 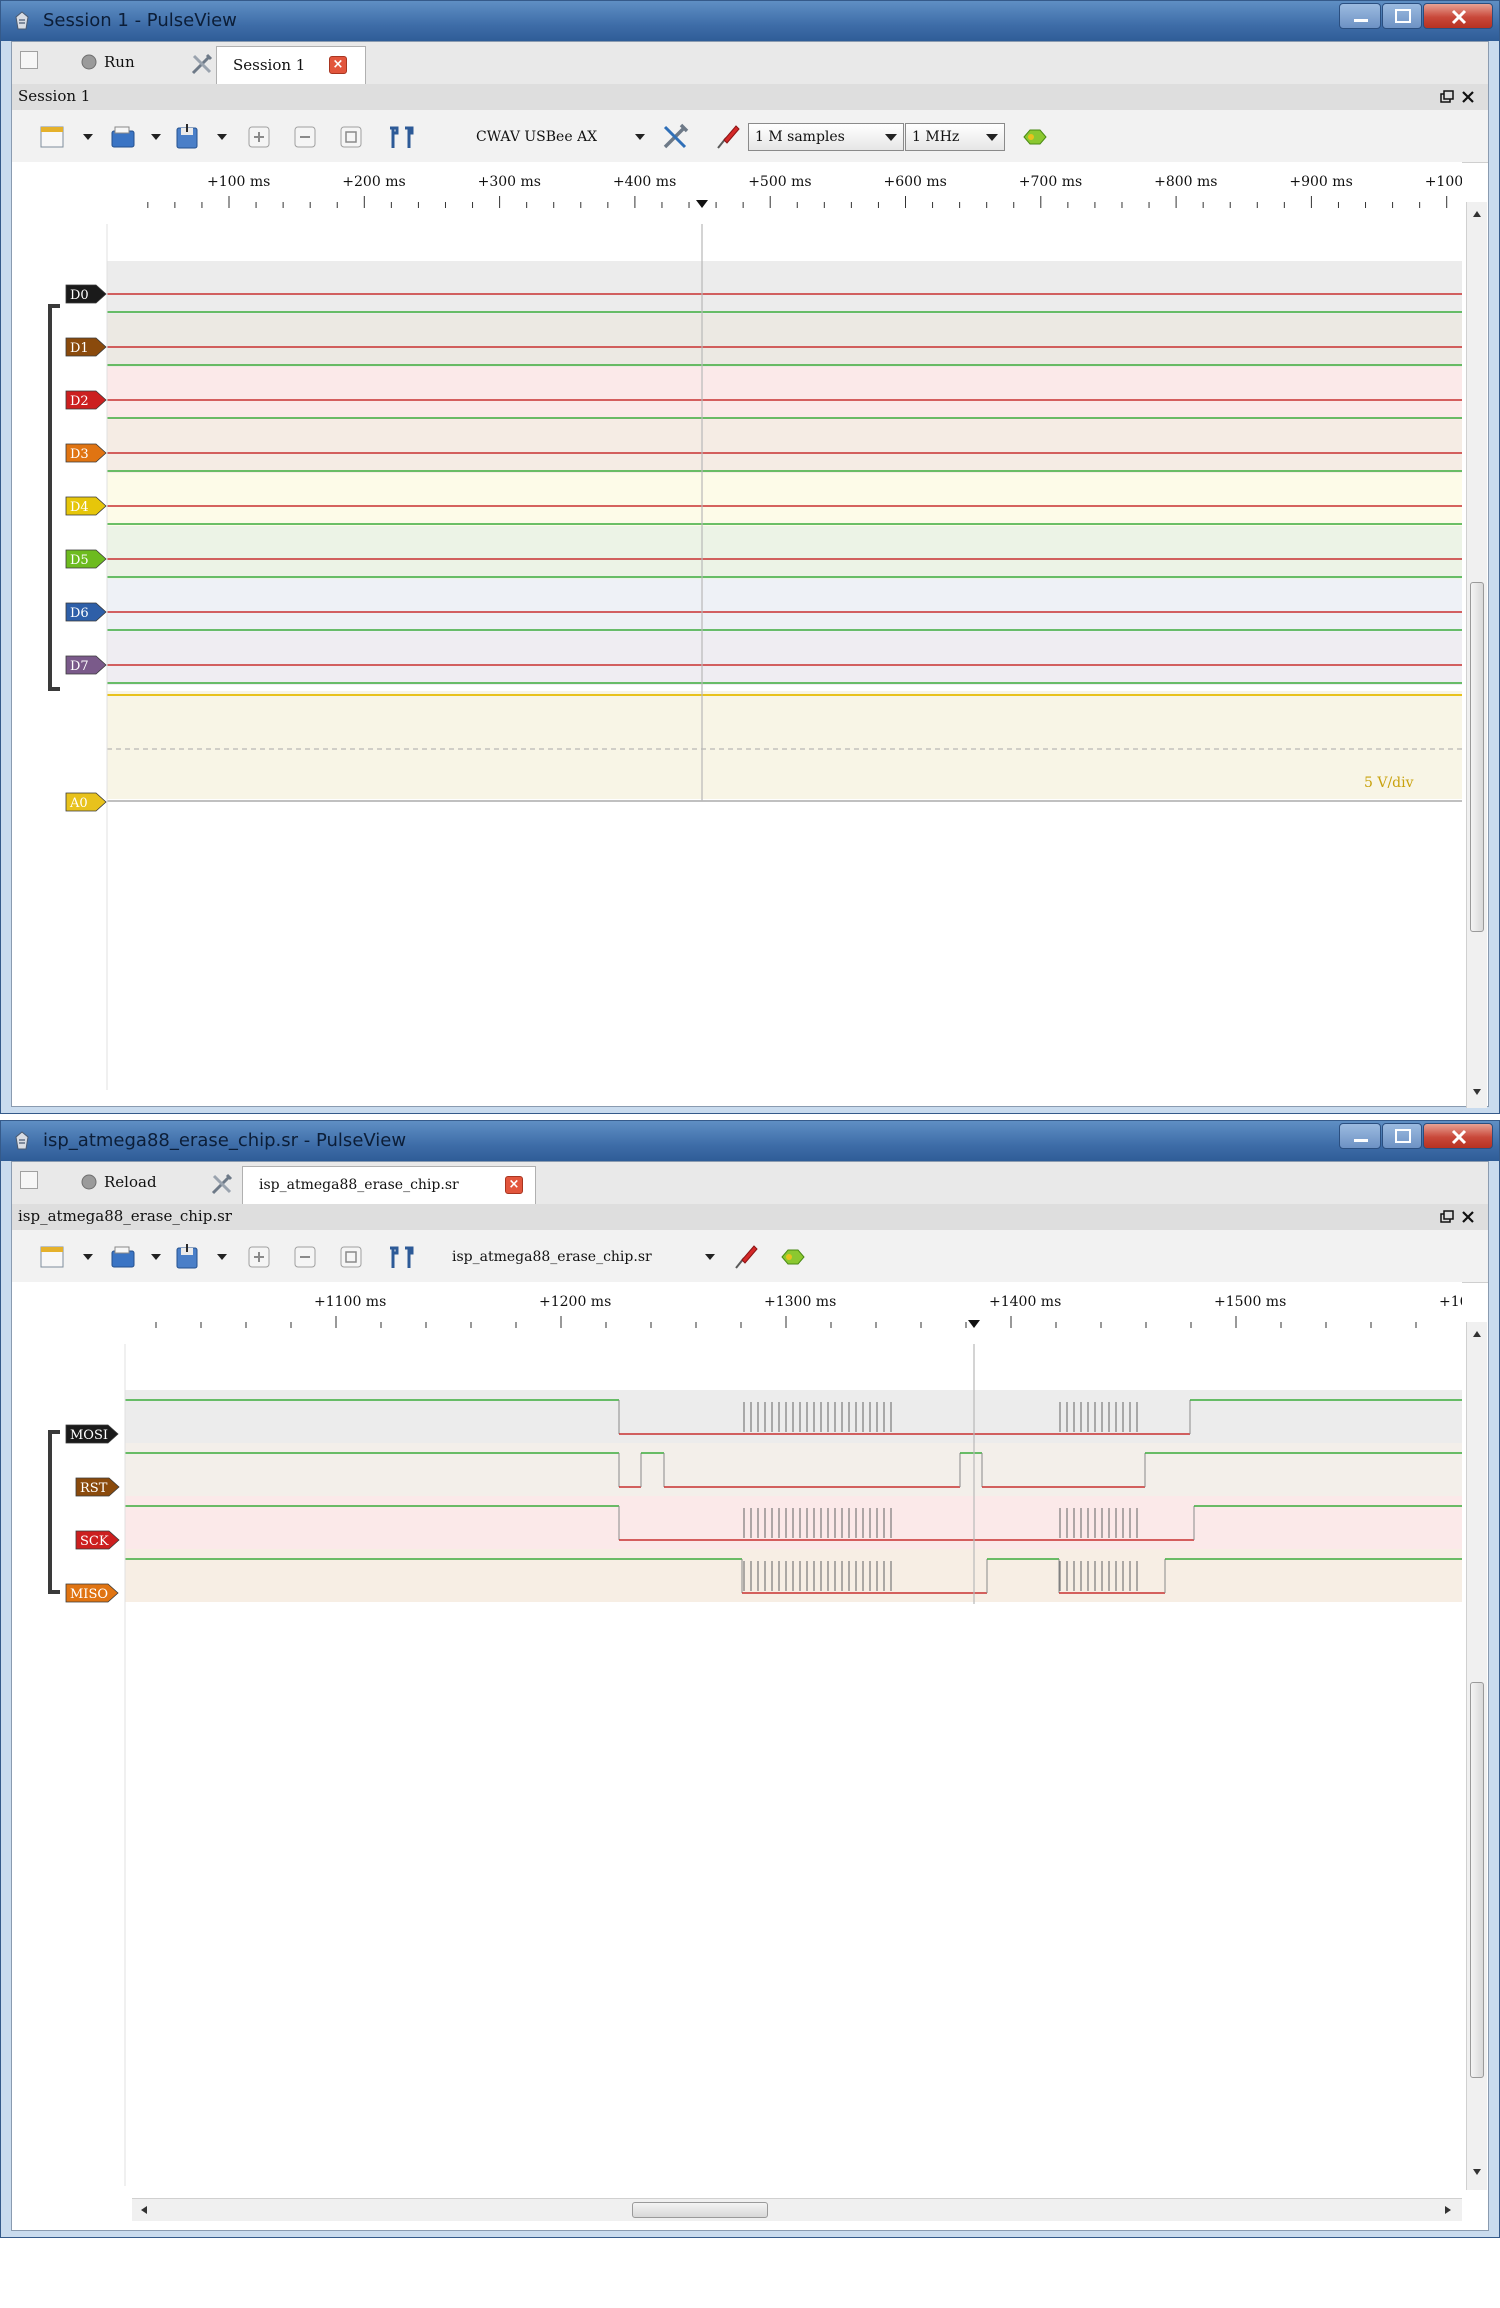 What do you see at coordinates (700, 2210) in the screenshot?
I see `horizontal-scroll-thumb` at bounding box center [700, 2210].